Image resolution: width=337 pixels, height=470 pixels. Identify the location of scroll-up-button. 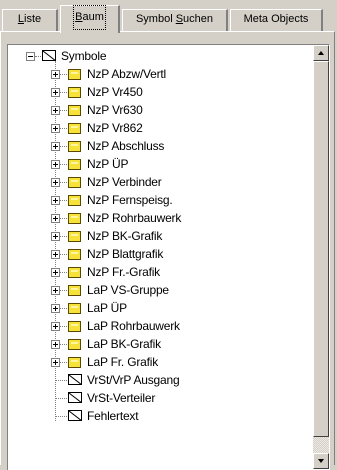
(321, 53).